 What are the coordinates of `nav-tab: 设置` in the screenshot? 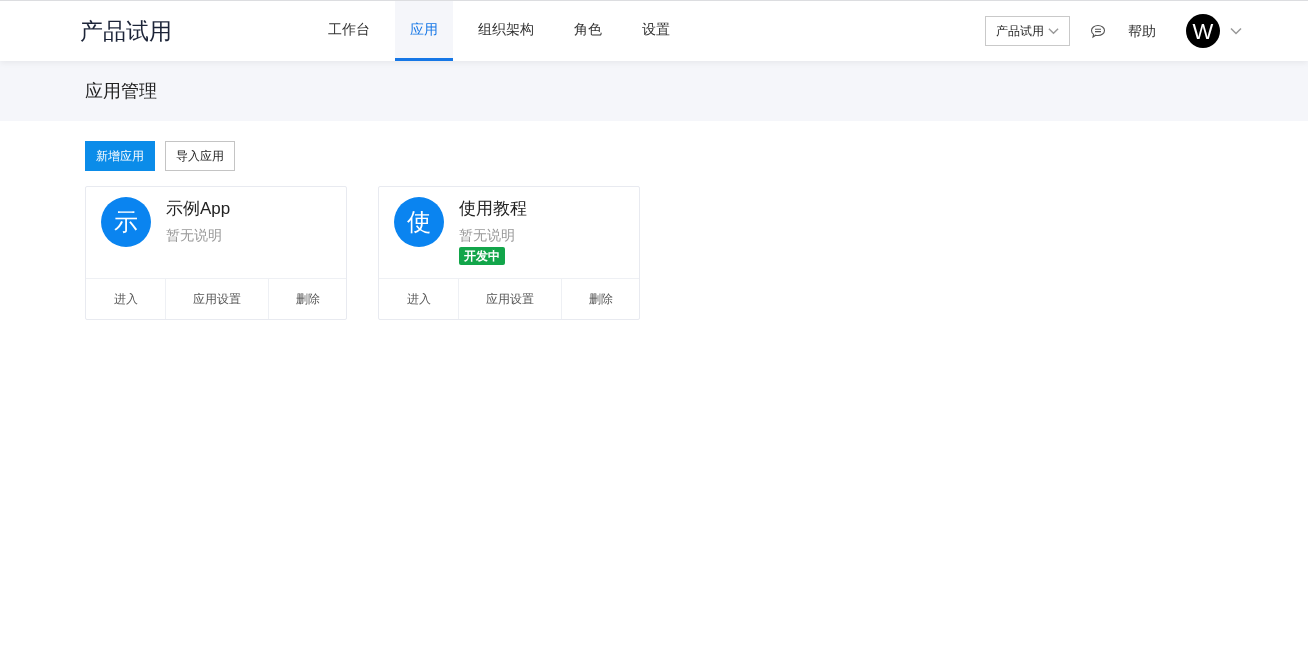 It's located at (656, 31).